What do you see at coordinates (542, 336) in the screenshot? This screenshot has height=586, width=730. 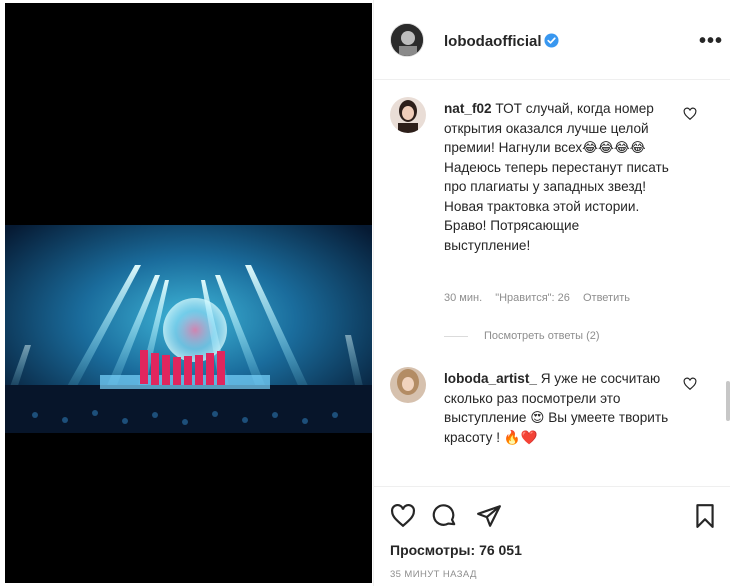 I see `view-replies-label: Посмотреть ответы (2)` at bounding box center [542, 336].